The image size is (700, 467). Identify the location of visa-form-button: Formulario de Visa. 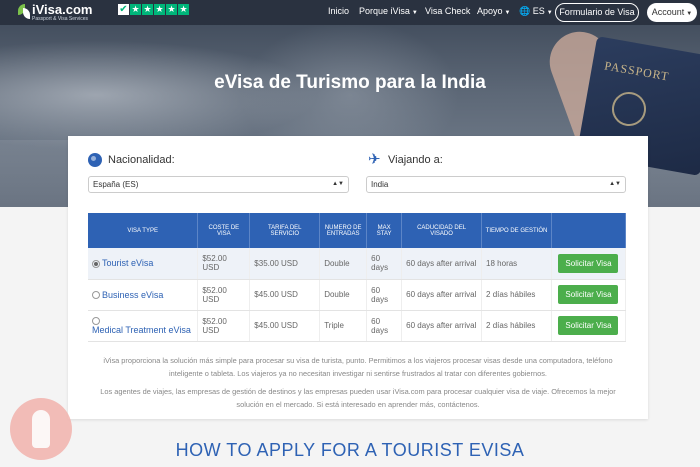
(597, 12).